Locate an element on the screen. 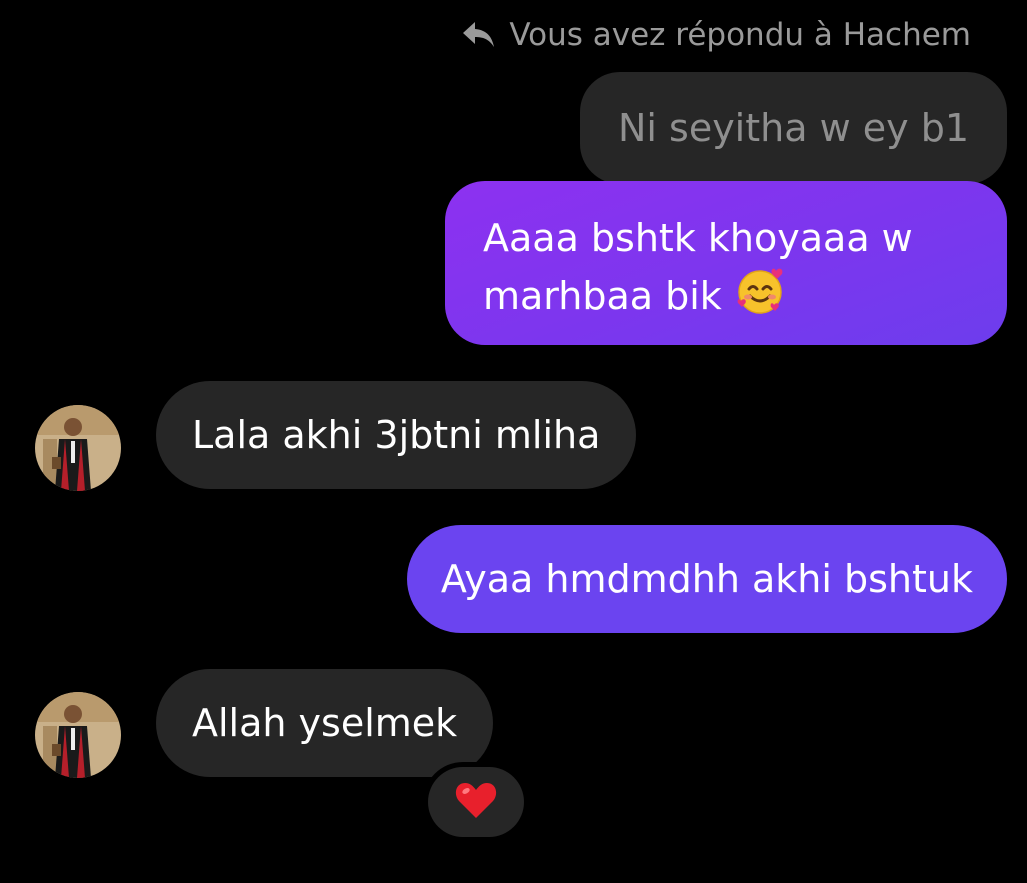 The image size is (1027, 883). quoted-message: Ni seyitha w ey b1 is located at coordinates (793, 128).